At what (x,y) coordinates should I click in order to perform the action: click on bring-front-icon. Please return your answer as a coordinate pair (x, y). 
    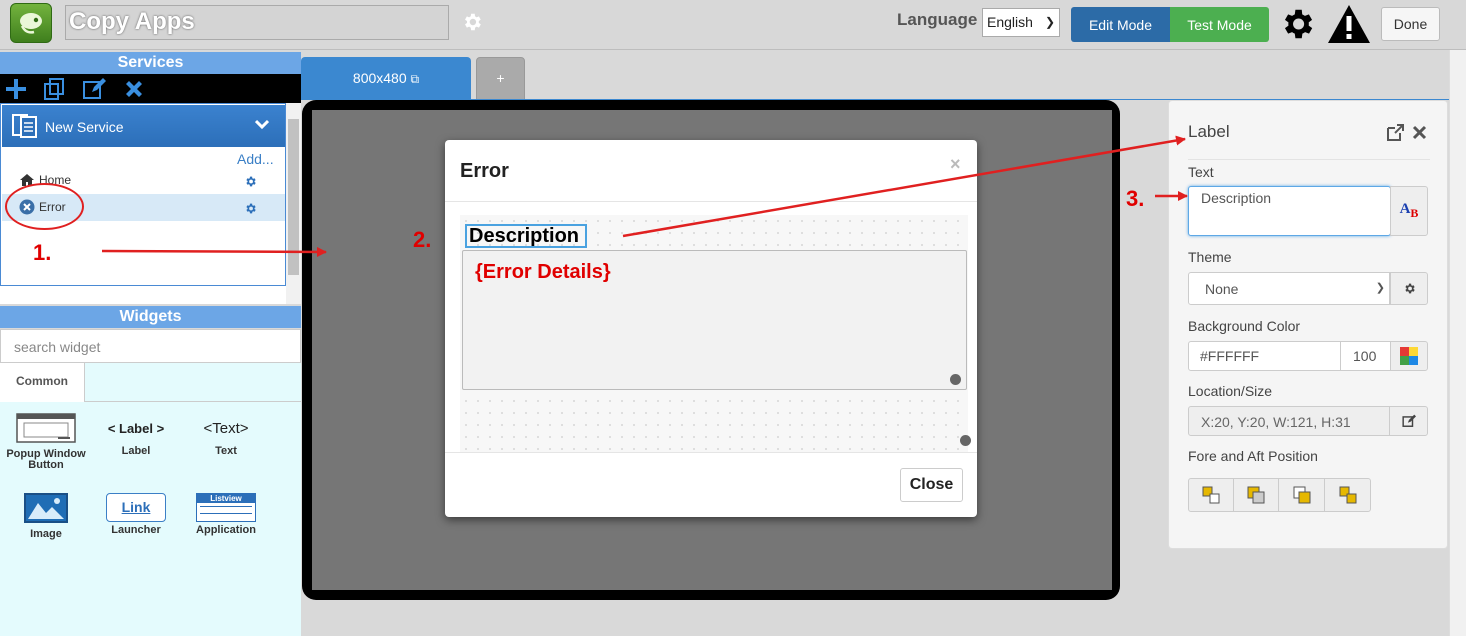
    Looking at the image, I should click on (1211, 495).